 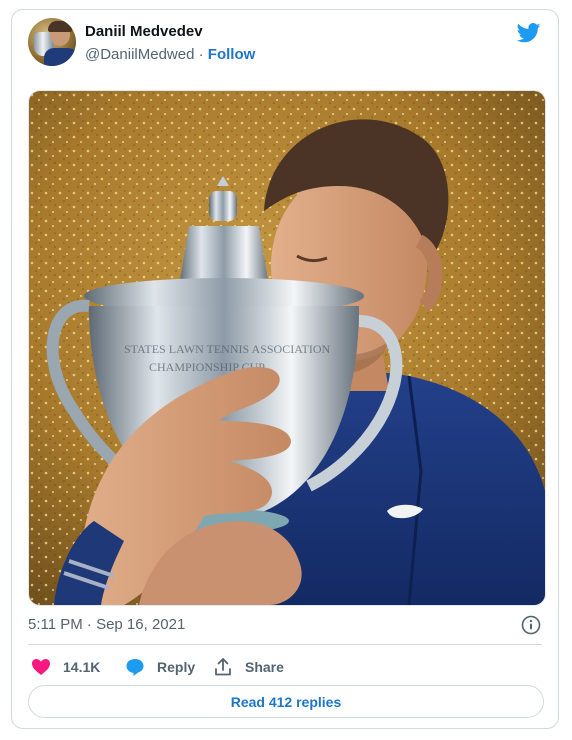 I want to click on info-icon, so click(x=531, y=625).